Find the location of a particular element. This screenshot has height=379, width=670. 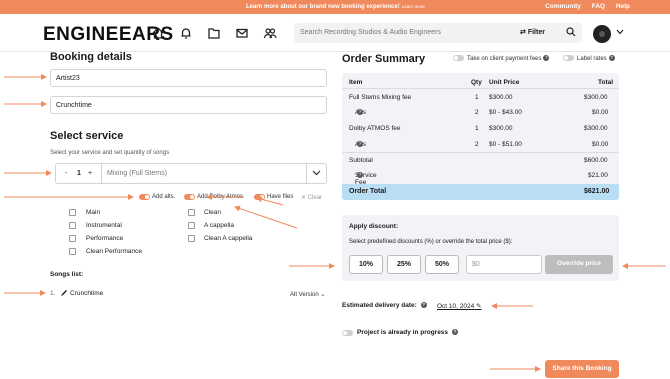

discount-10-button: 10% is located at coordinates (366, 264).